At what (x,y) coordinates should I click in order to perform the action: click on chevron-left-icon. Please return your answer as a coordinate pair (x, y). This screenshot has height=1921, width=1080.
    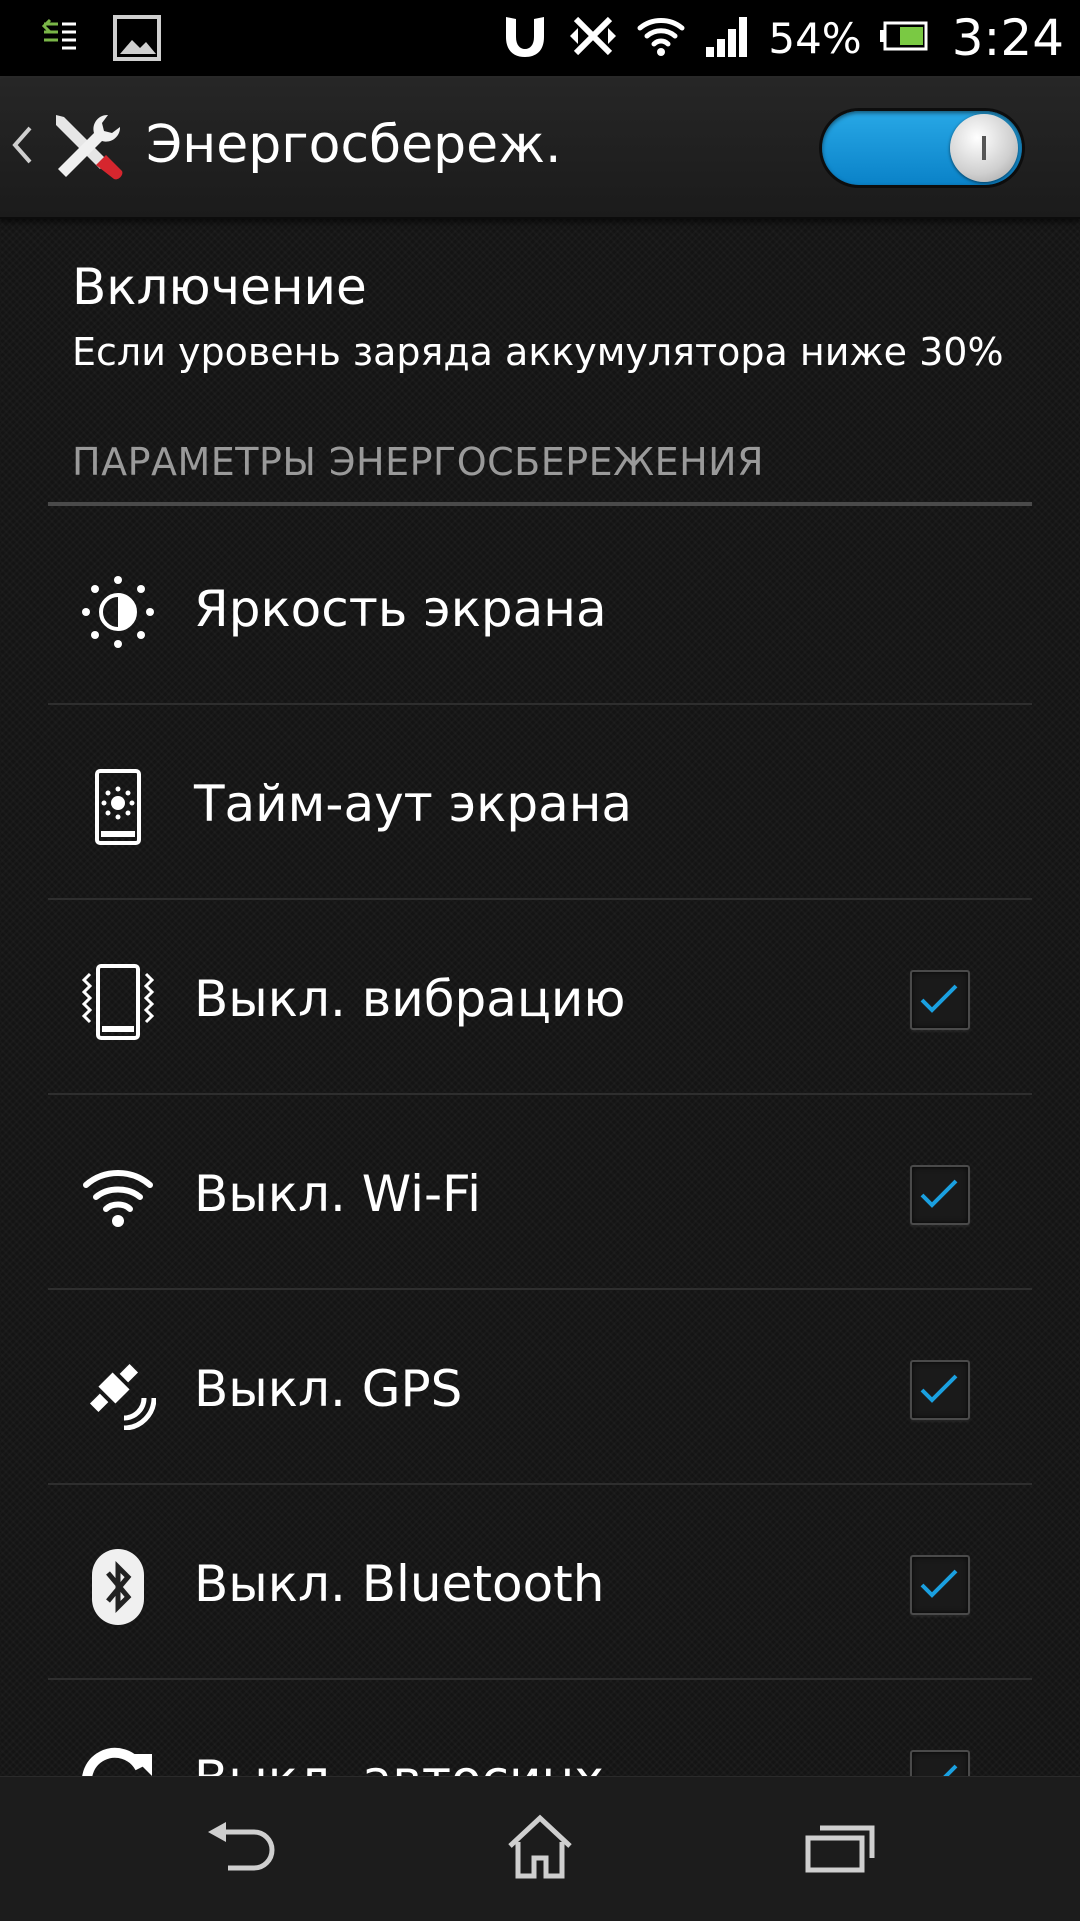
    Looking at the image, I should click on (22, 147).